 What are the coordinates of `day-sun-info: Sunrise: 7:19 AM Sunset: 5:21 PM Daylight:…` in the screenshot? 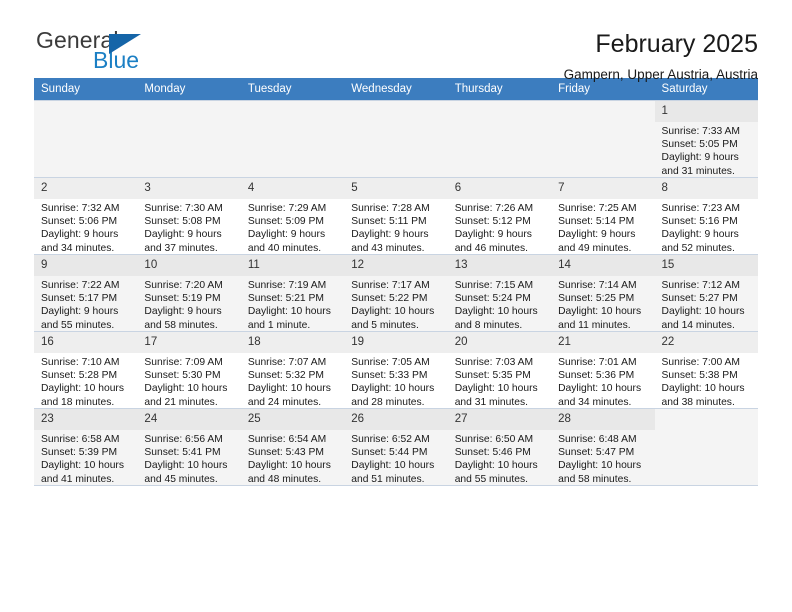 It's located at (292, 304).